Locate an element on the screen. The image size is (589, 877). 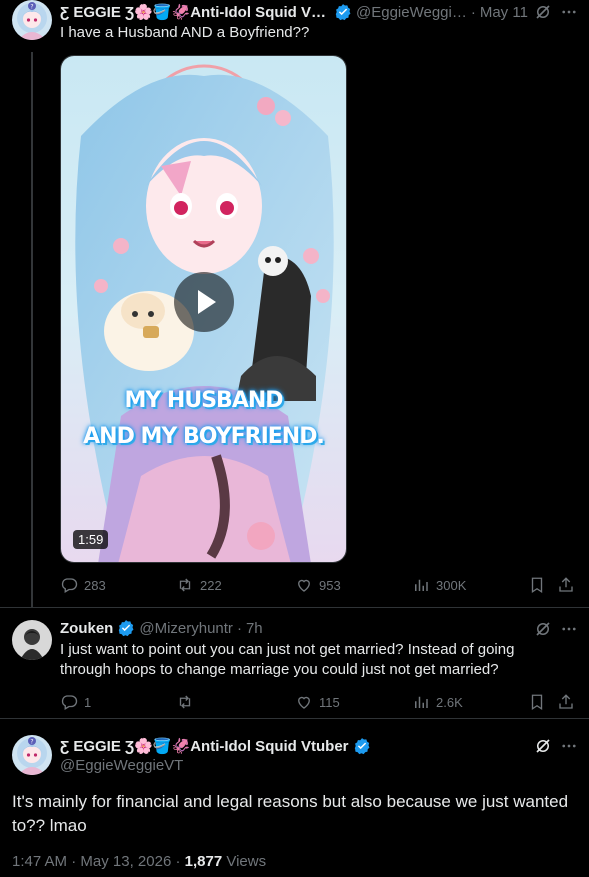
post-actions: 283 222 953 300K is located at coordinates (320, 586).